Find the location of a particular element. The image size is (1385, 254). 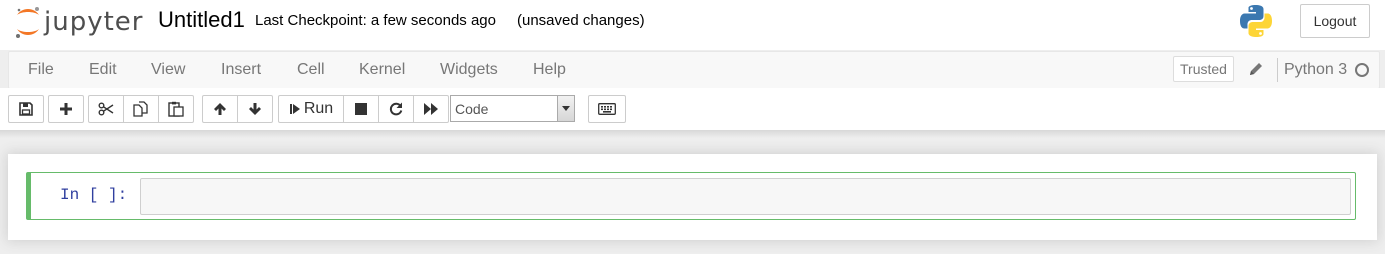

autosave-status: (unsaved changes) is located at coordinates (581, 20).